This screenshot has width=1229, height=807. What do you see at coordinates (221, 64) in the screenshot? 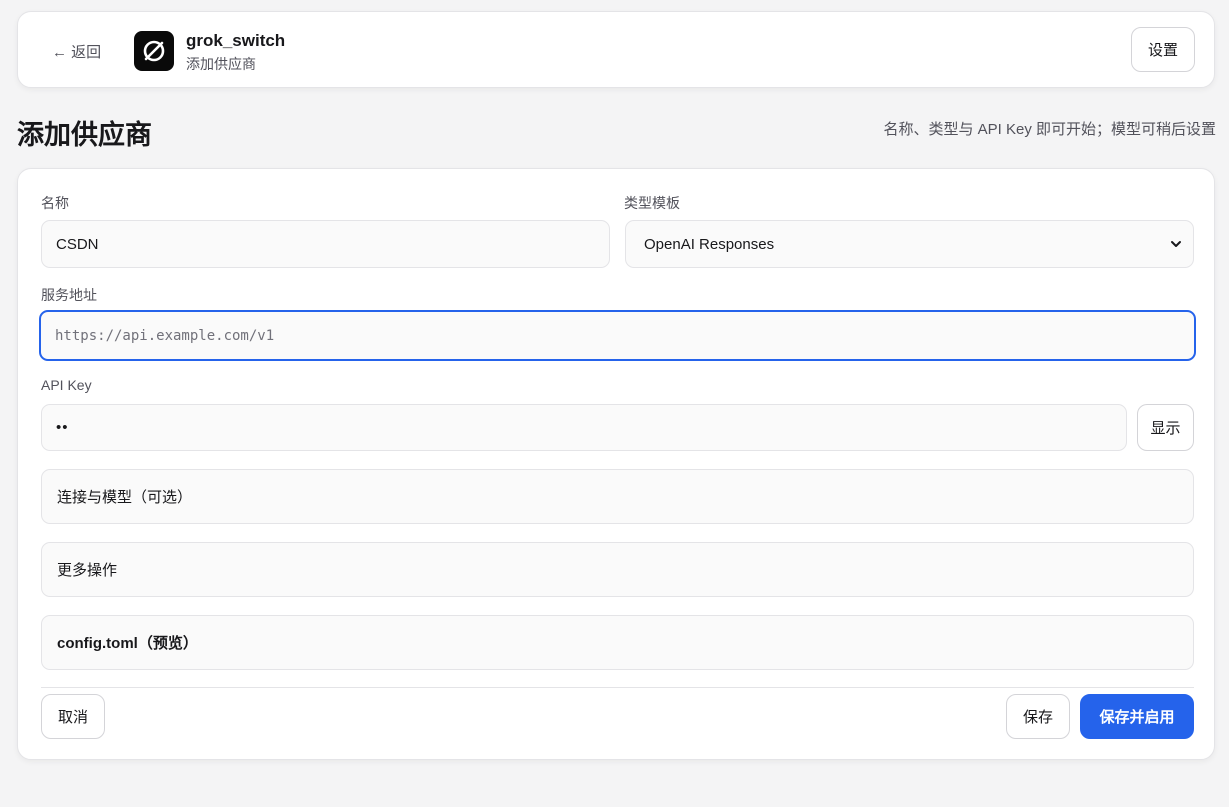
I see `app-subtitle: 添加供应商` at bounding box center [221, 64].